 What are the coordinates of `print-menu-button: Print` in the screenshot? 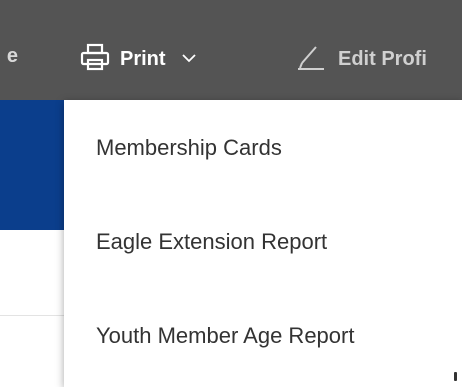 It's located at (138, 59).